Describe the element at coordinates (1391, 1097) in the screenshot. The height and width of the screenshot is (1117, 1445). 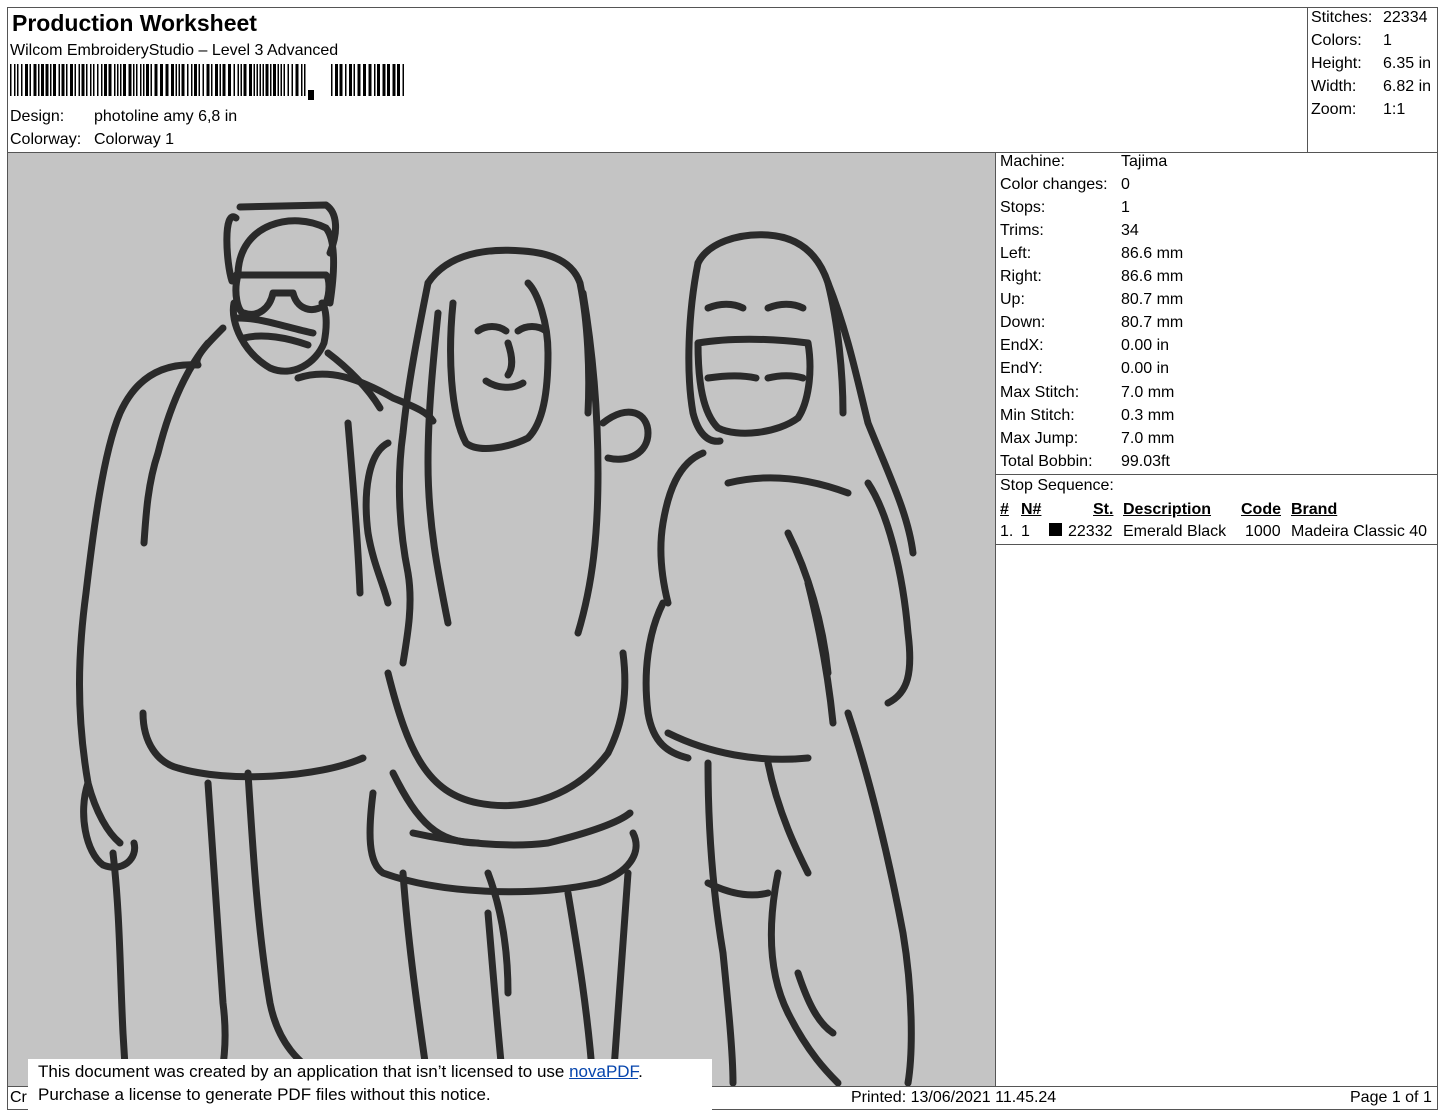
I see `page-number: Page 1 of 1` at that location.